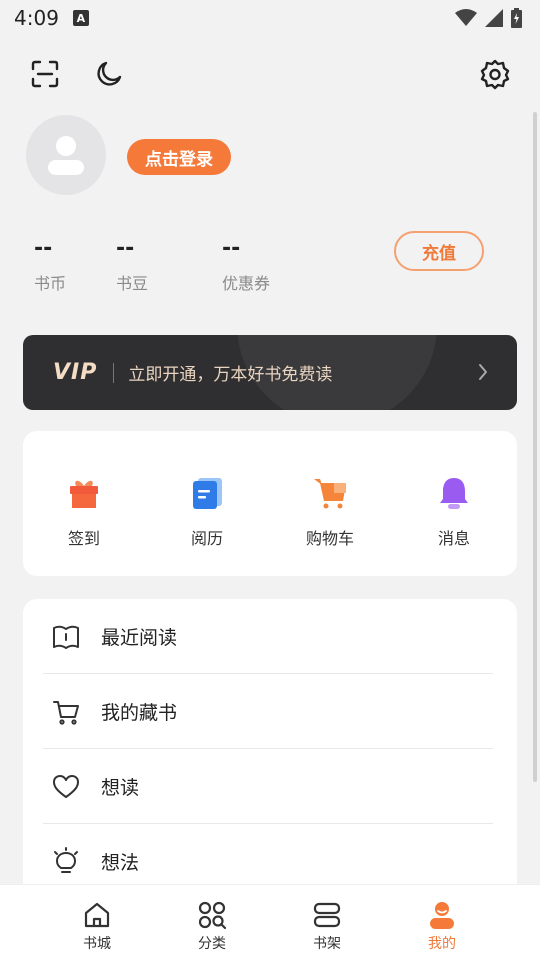 The width and height of the screenshot is (540, 960). Describe the element at coordinates (97, 944) in the screenshot. I see `tab-label: 书城` at that location.